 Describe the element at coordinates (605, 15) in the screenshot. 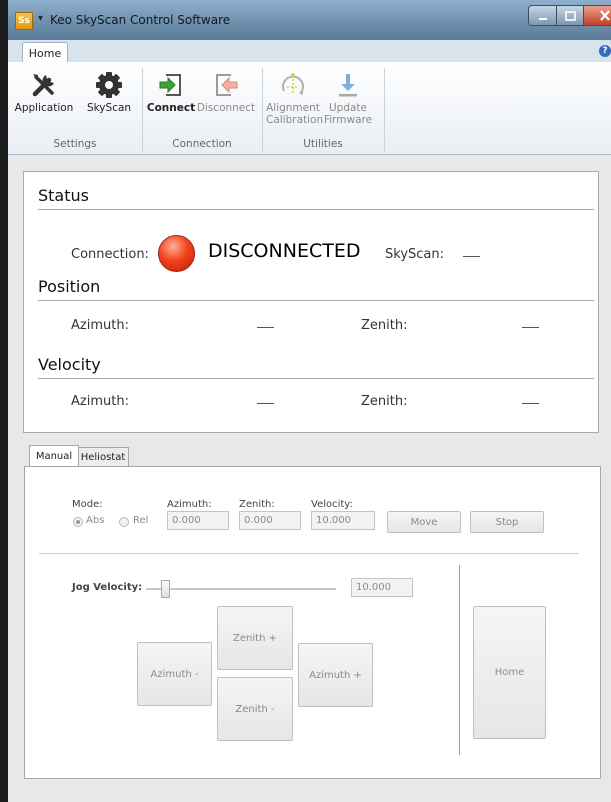

I see `close-icon` at that location.